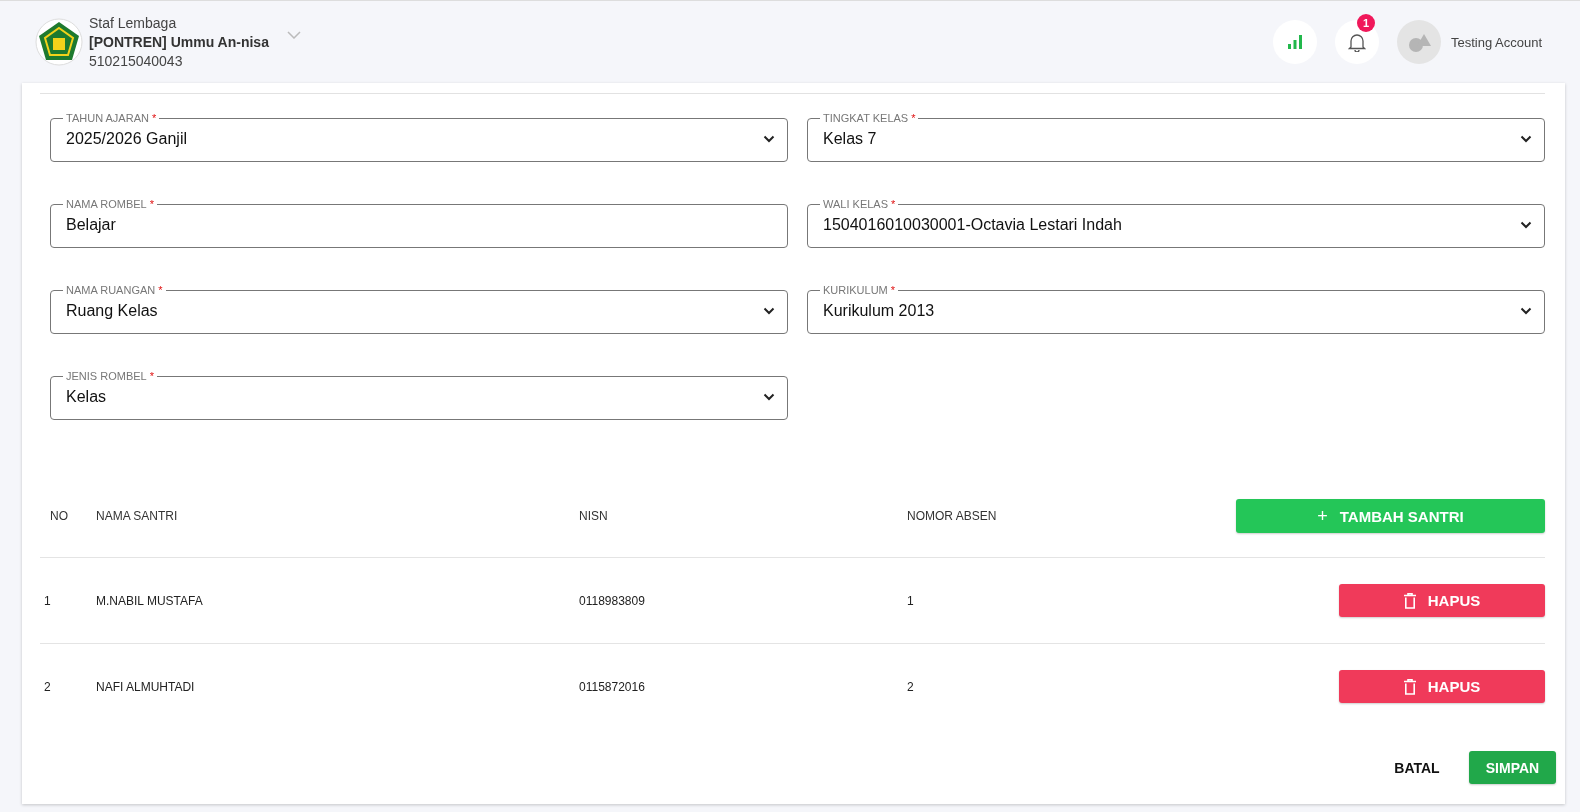 The height and width of the screenshot is (812, 1580). What do you see at coordinates (106, 376) in the screenshot?
I see `field-label: JENIS ROMBEL` at bounding box center [106, 376].